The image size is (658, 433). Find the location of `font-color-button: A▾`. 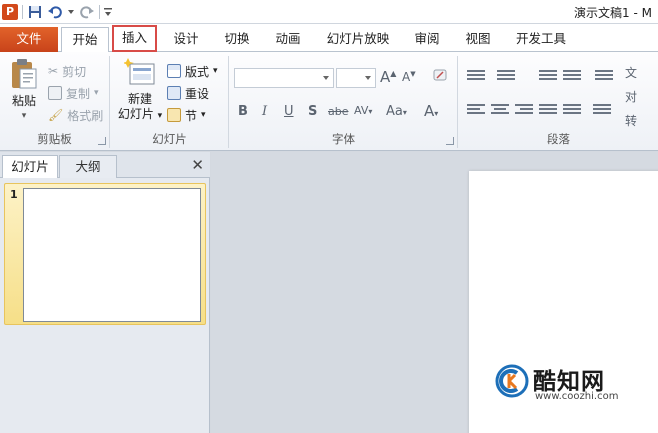

font-color-button: A▾ is located at coordinates (431, 111).